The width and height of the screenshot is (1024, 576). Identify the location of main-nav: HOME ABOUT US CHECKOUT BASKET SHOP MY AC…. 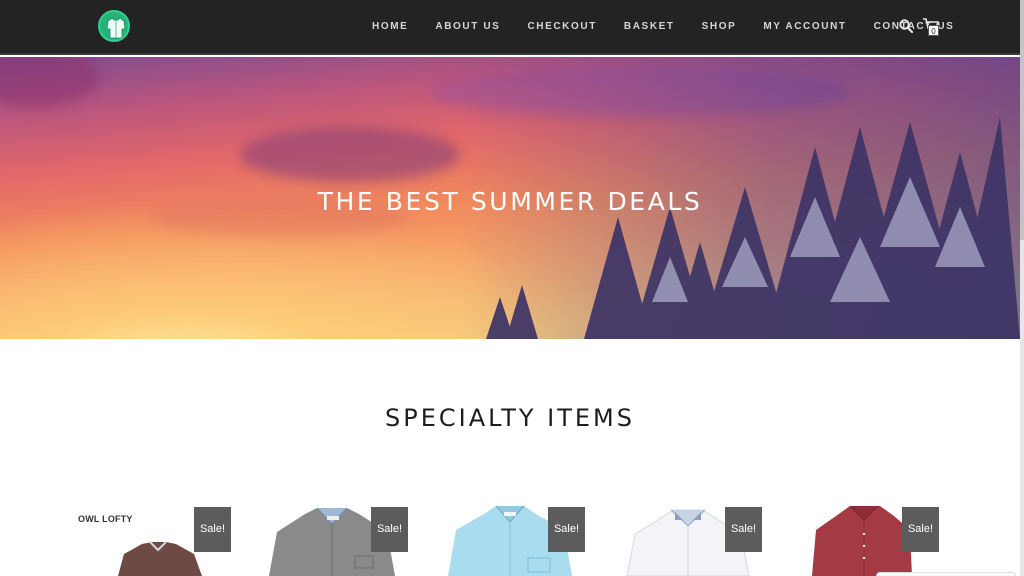
(676, 26).